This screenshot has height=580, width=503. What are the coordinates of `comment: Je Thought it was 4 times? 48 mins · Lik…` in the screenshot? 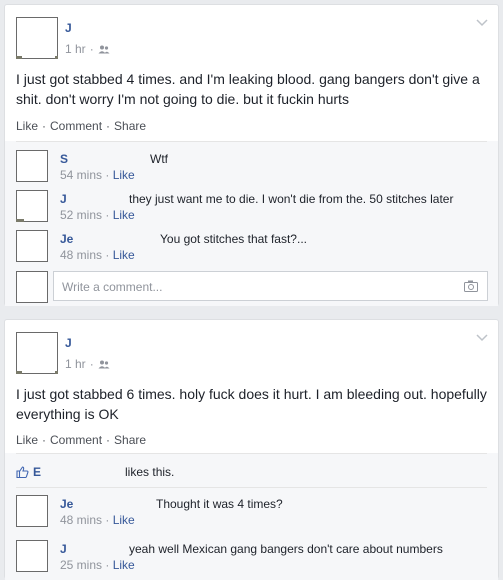 It's located at (252, 513).